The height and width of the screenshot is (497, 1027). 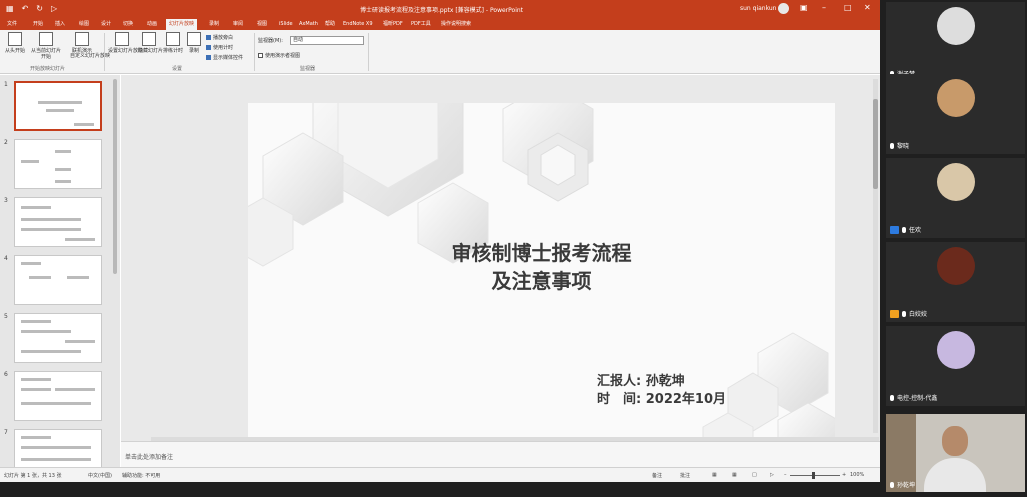 What do you see at coordinates (308, 24) in the screenshot?
I see `ribbon-tab: AxMath` at bounding box center [308, 24].